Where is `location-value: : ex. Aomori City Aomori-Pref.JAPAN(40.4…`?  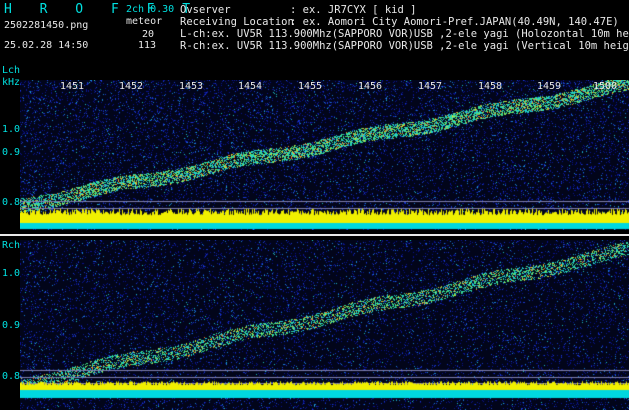 location-value: : ex. Aomori City Aomori-Pref.JAPAN(40.4… is located at coordinates (454, 22).